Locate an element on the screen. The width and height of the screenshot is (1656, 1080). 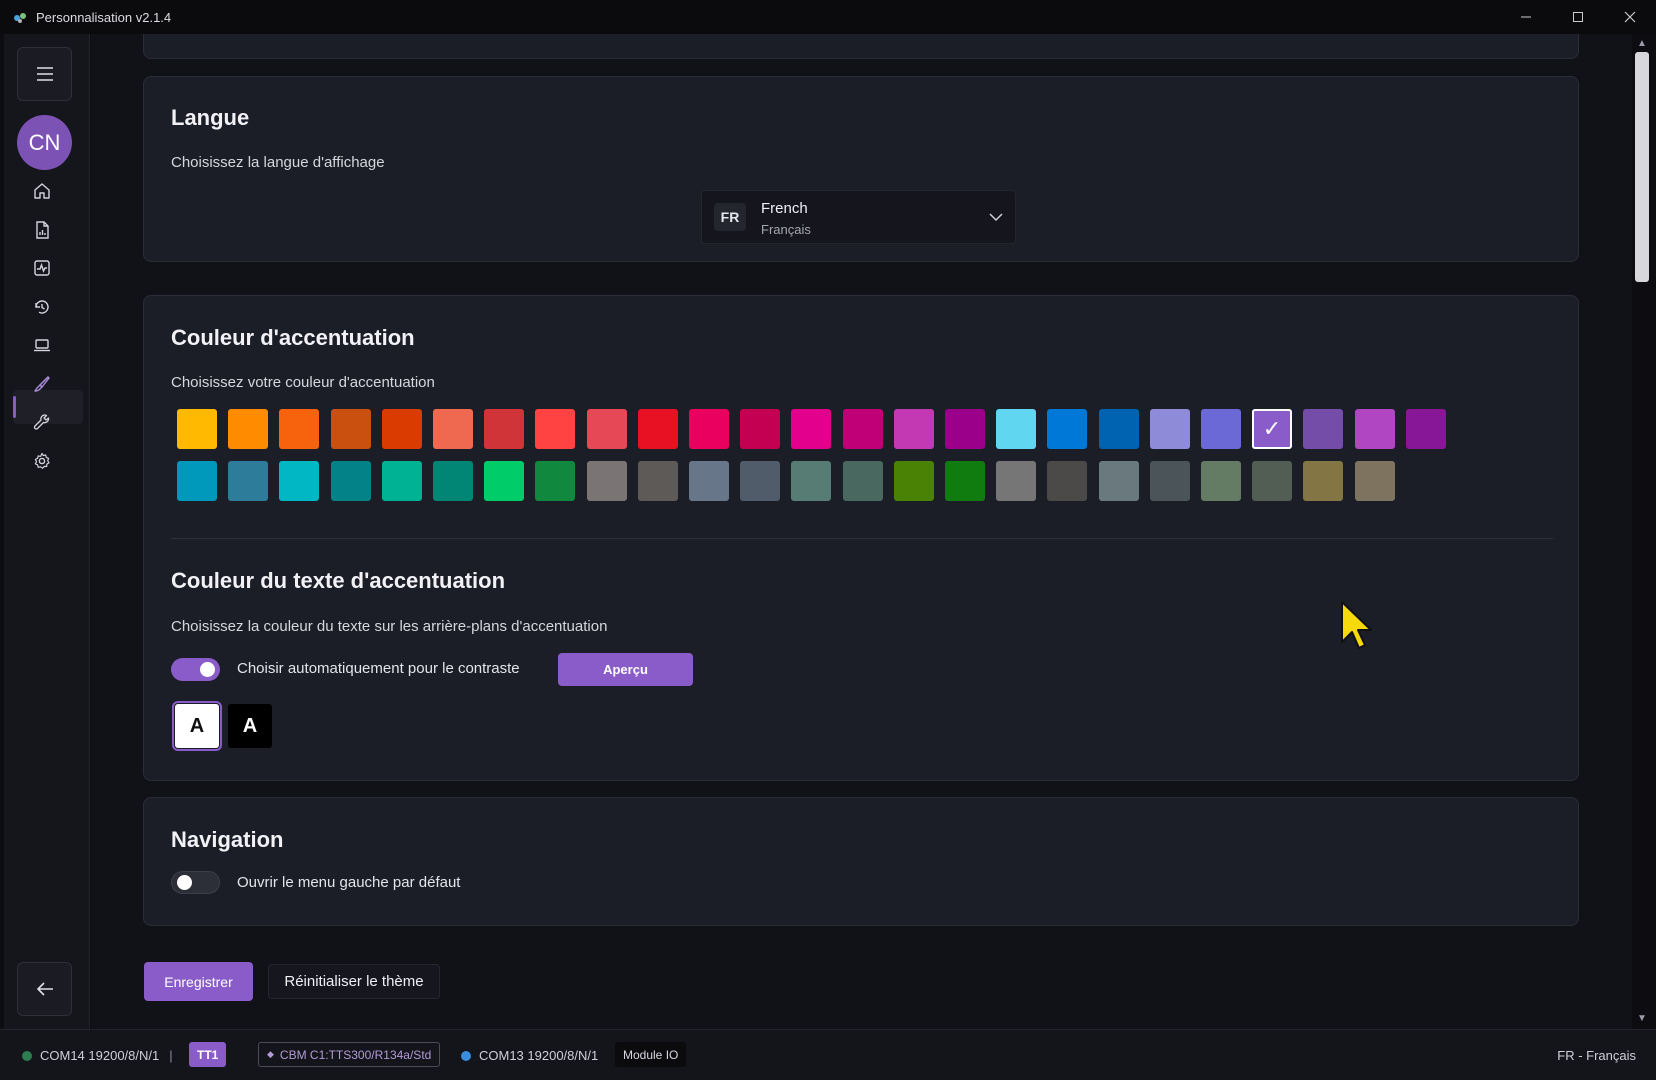
save-button: Enregistrer is located at coordinates (198, 981).